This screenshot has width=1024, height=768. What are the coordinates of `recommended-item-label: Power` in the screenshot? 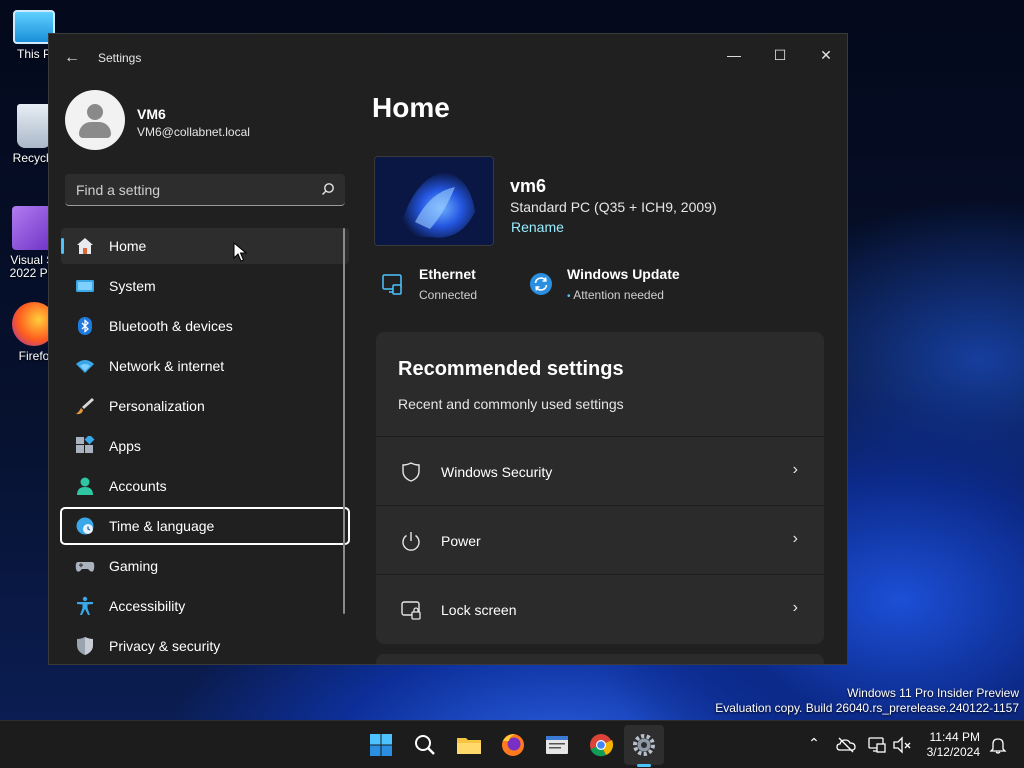 It's located at (461, 541).